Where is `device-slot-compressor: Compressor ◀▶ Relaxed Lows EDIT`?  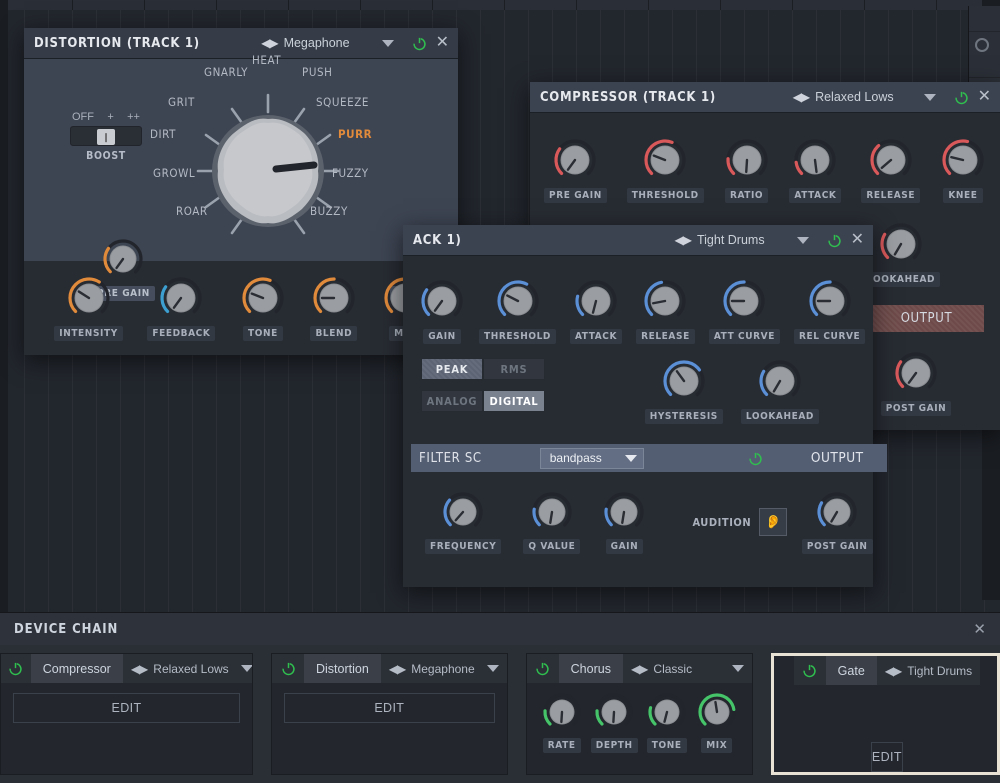 device-slot-compressor: Compressor ◀▶ Relaxed Lows EDIT is located at coordinates (126, 714).